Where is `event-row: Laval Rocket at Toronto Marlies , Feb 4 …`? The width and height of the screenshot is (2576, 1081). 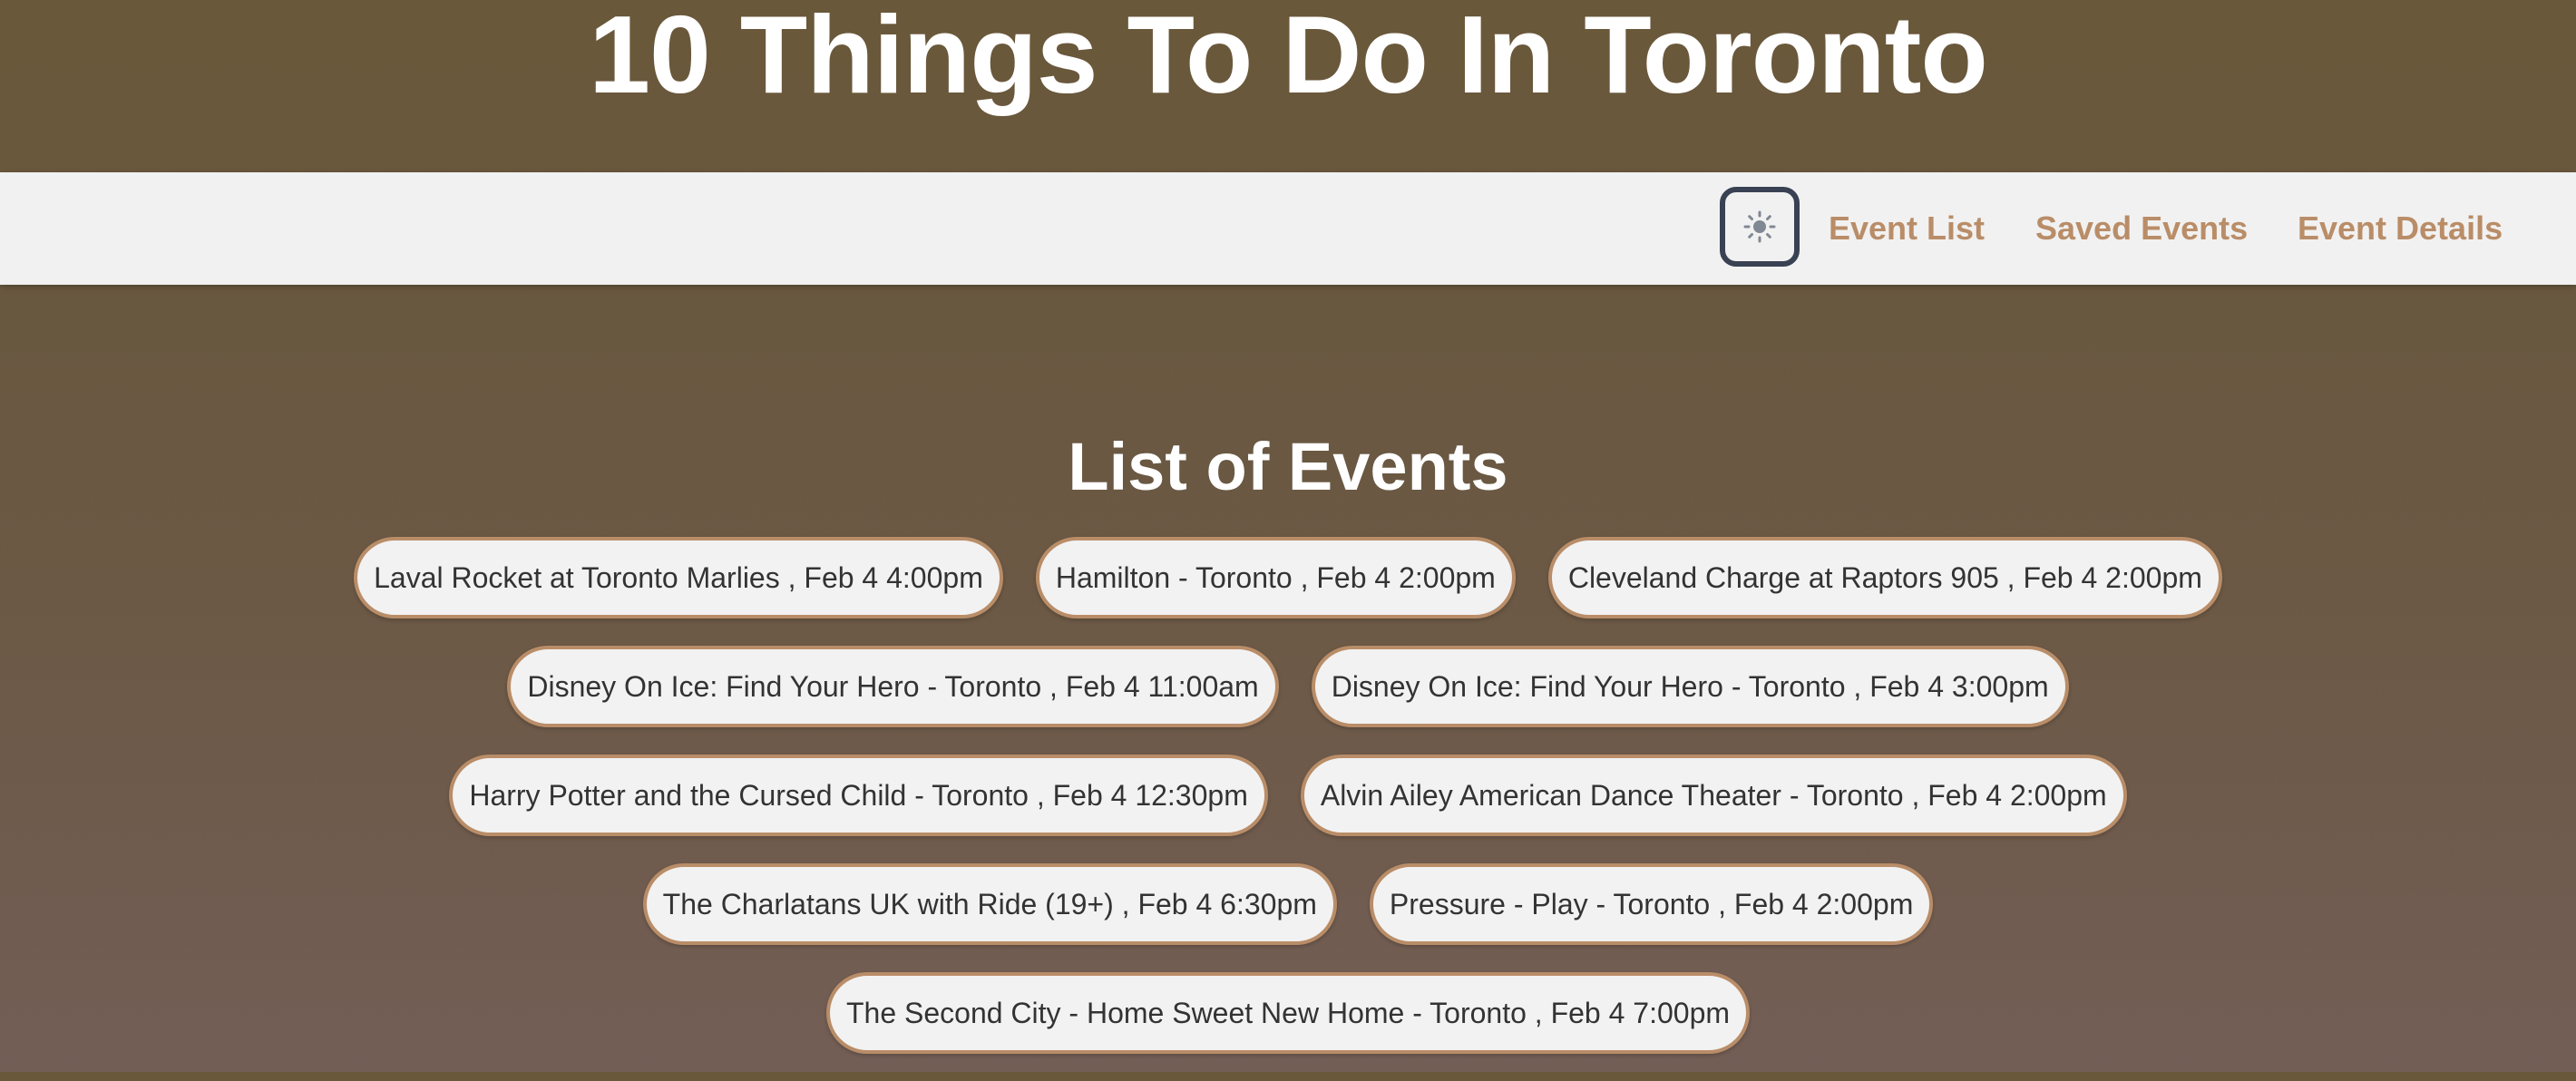
event-row: Laval Rocket at Toronto Marlies , Feb 4 … is located at coordinates (1288, 577).